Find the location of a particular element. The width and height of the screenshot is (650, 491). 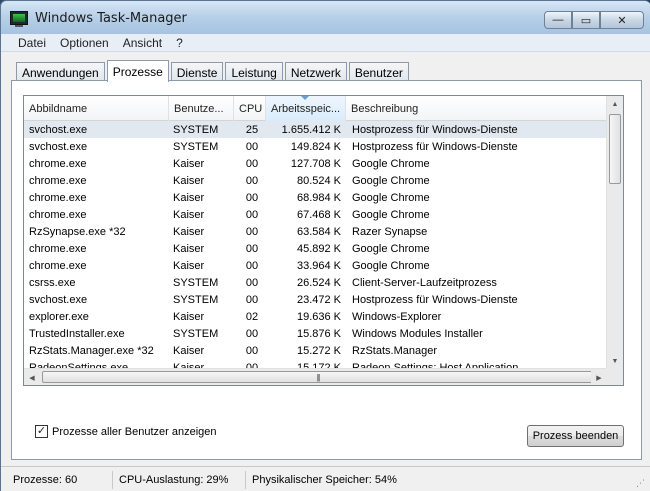

menu-ansicht: Ansicht is located at coordinates (142, 43).